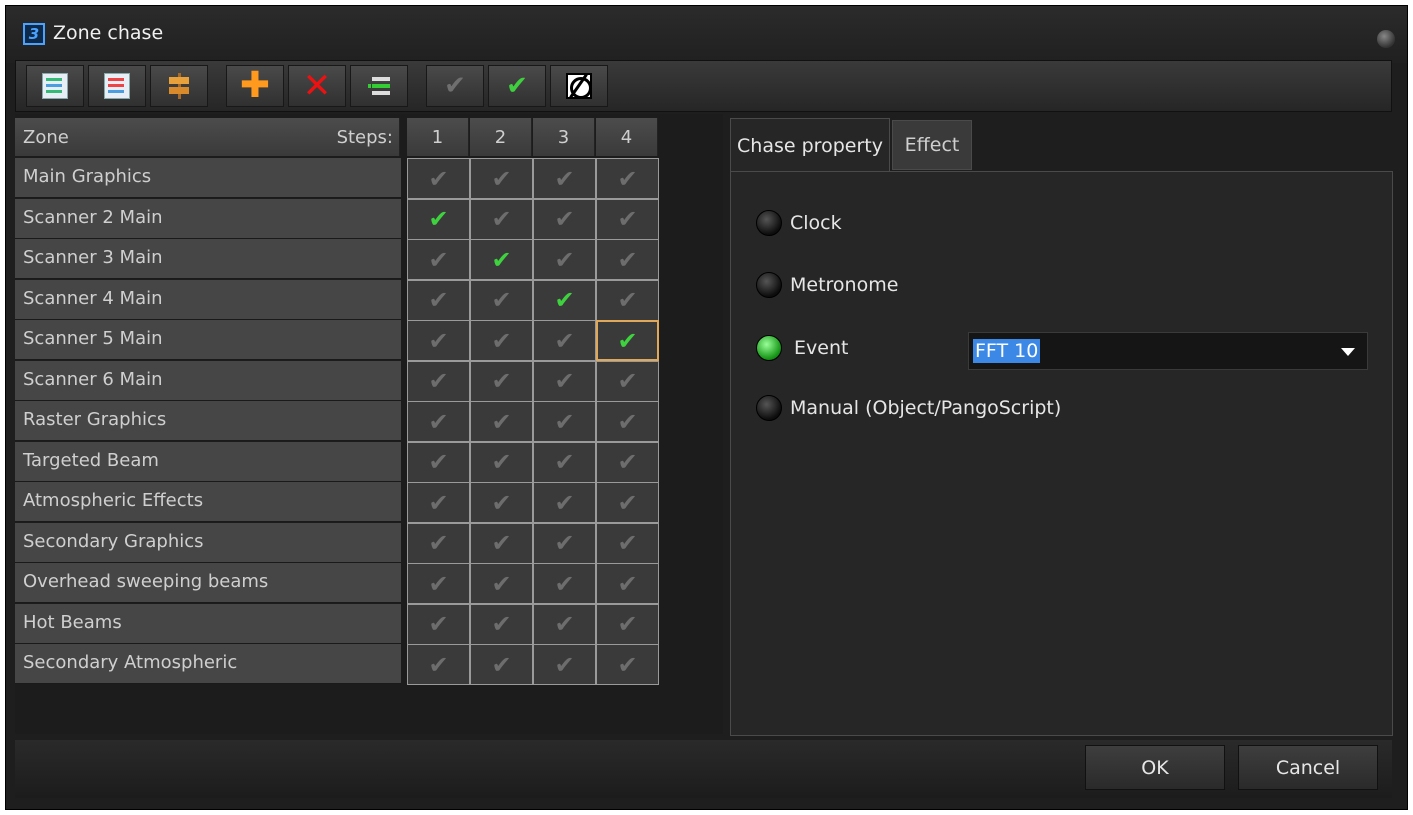  Describe the element at coordinates (255, 86) in the screenshot. I see `add-button: ✚` at that location.